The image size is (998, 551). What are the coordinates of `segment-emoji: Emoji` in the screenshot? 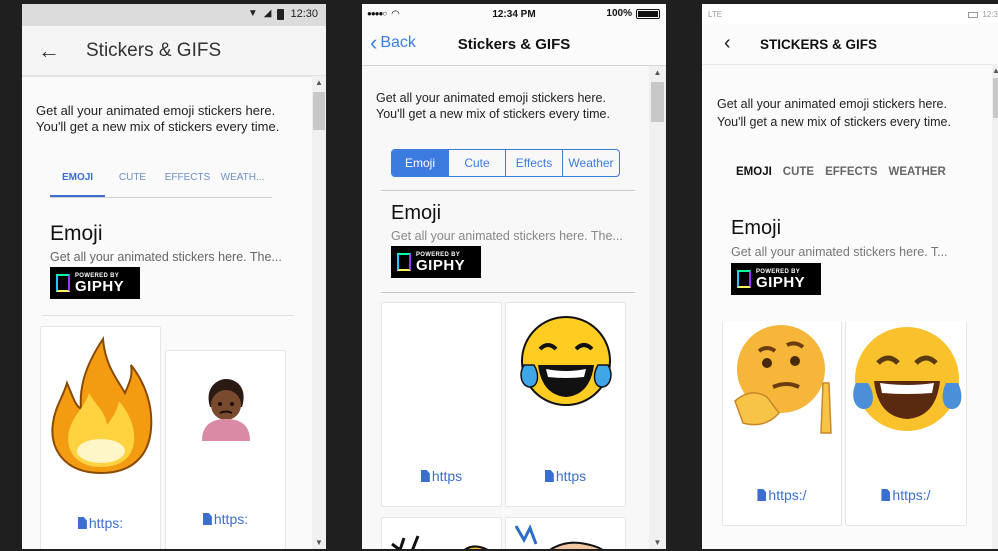 It's located at (420, 163).